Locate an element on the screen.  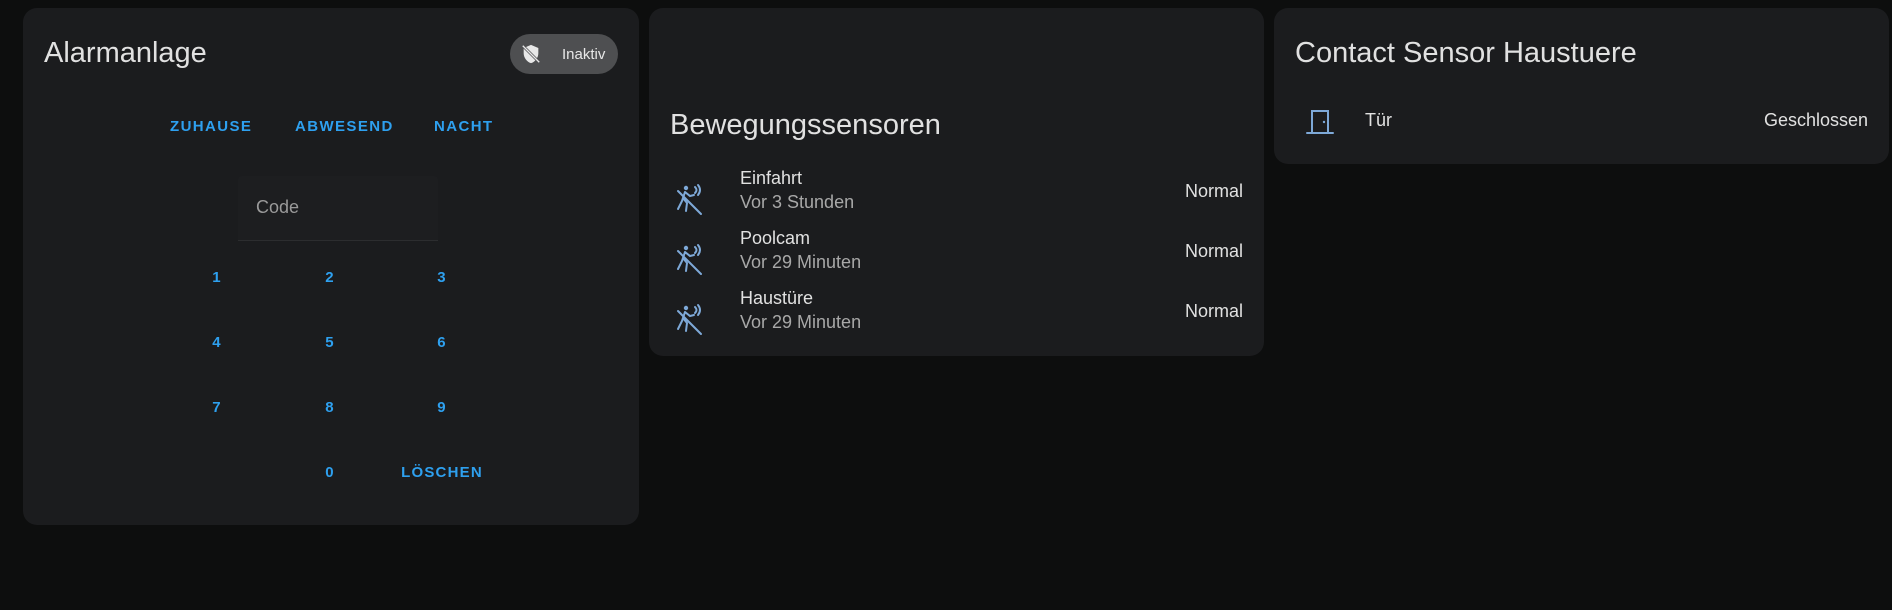
keypad-key-8: 8 is located at coordinates (330, 407).